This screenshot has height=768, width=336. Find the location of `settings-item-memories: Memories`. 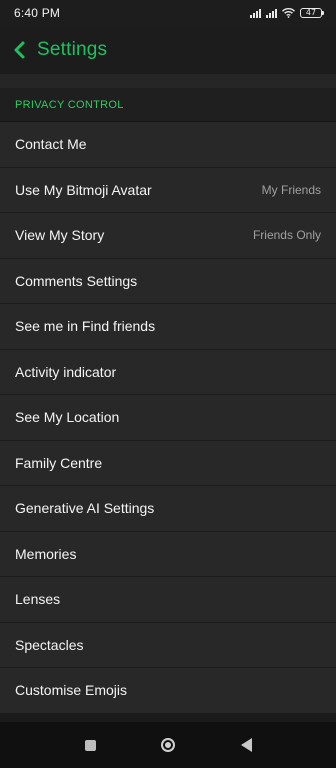

settings-item-memories: Memories is located at coordinates (168, 554).